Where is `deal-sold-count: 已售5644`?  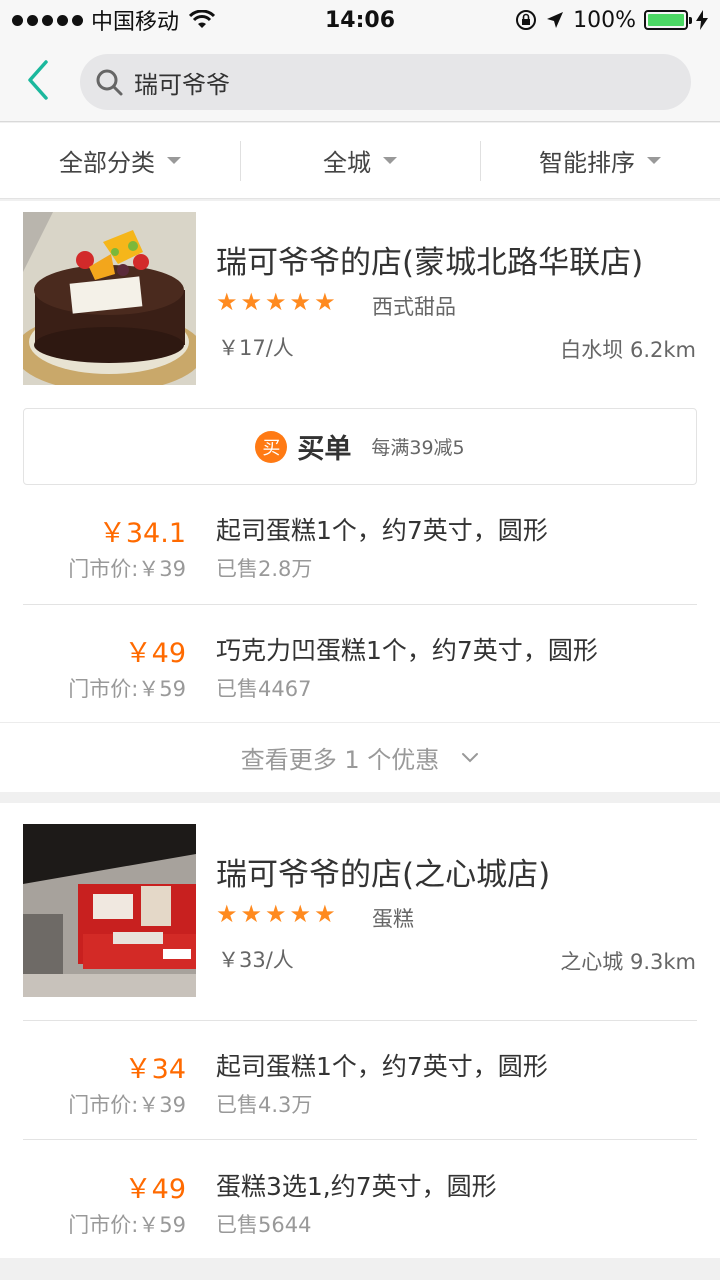
deal-sold-count: 已售5644 is located at coordinates (264, 1225).